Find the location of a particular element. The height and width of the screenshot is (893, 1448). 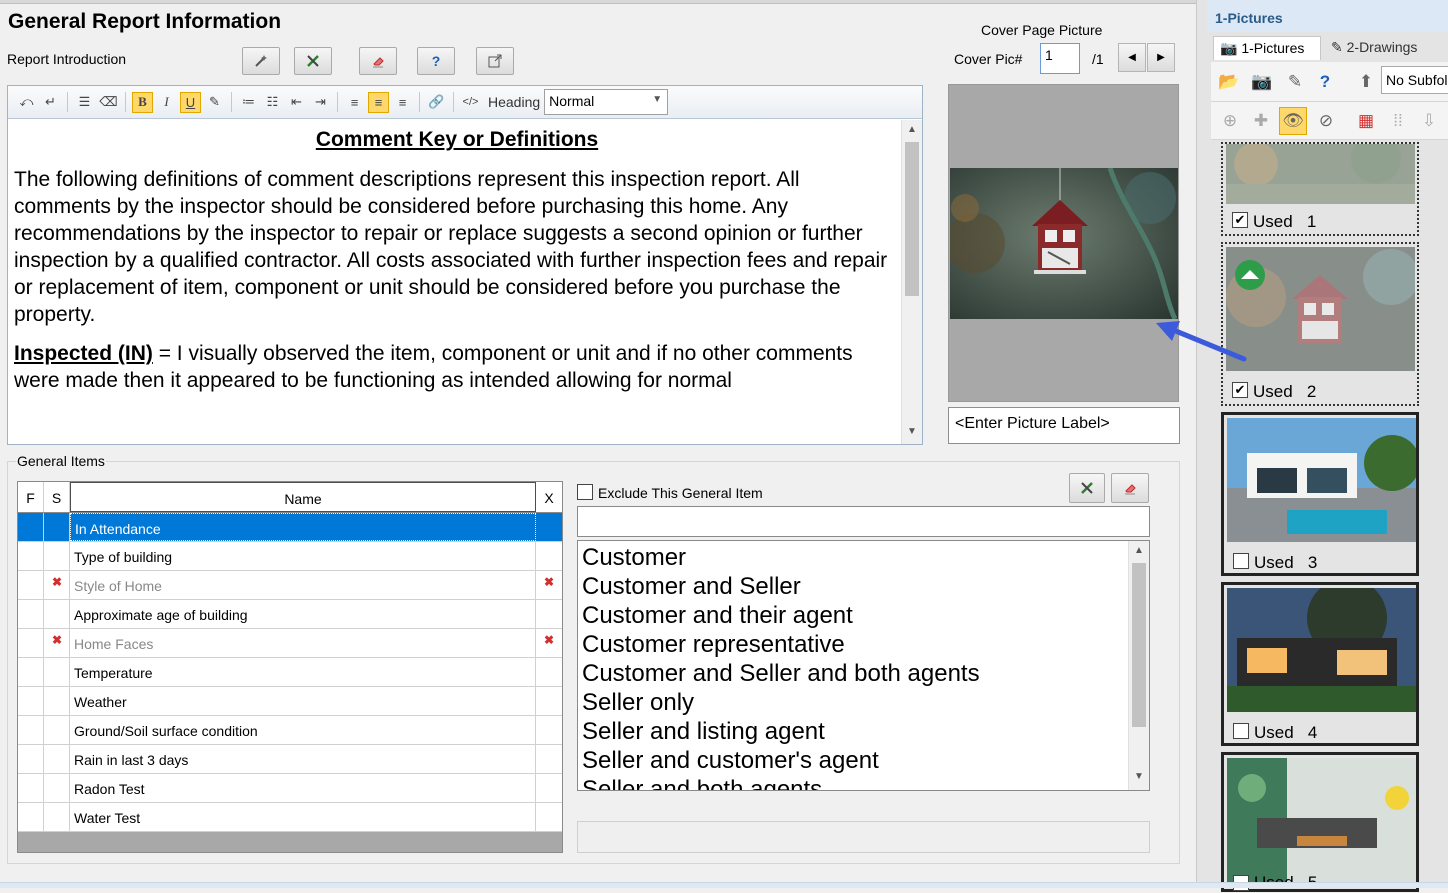

table-row: Radon Test is located at coordinates (290, 788).